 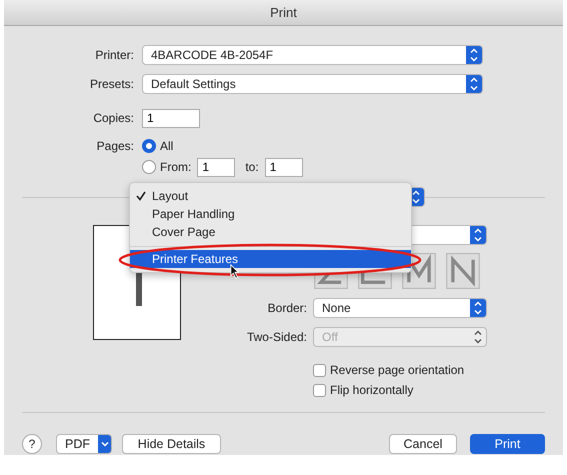 I want to click on from-field: 1, so click(x=216, y=167).